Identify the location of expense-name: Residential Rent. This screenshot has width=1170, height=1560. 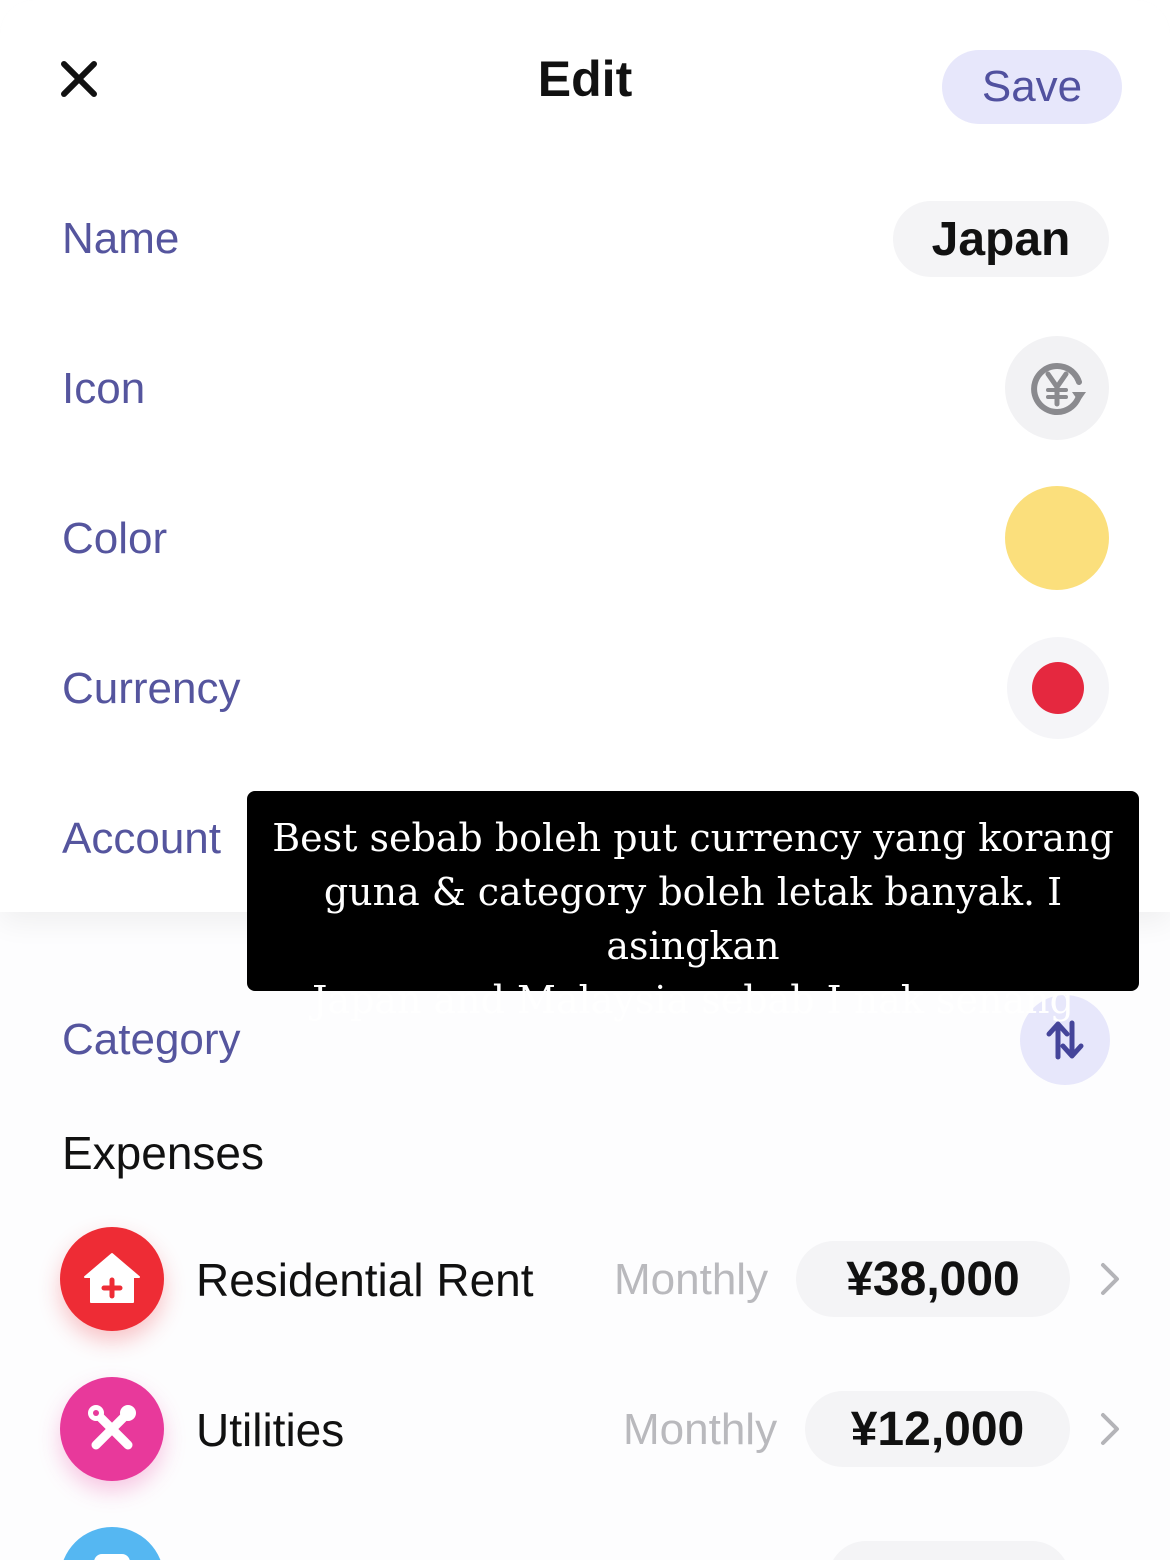
(365, 1280).